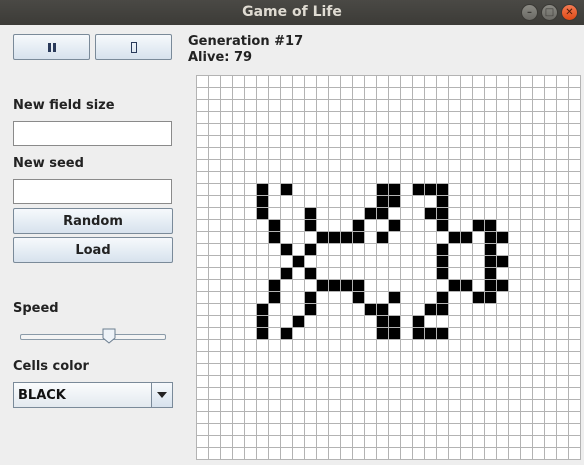 The image size is (584, 465). I want to click on pause-button, so click(51, 47).